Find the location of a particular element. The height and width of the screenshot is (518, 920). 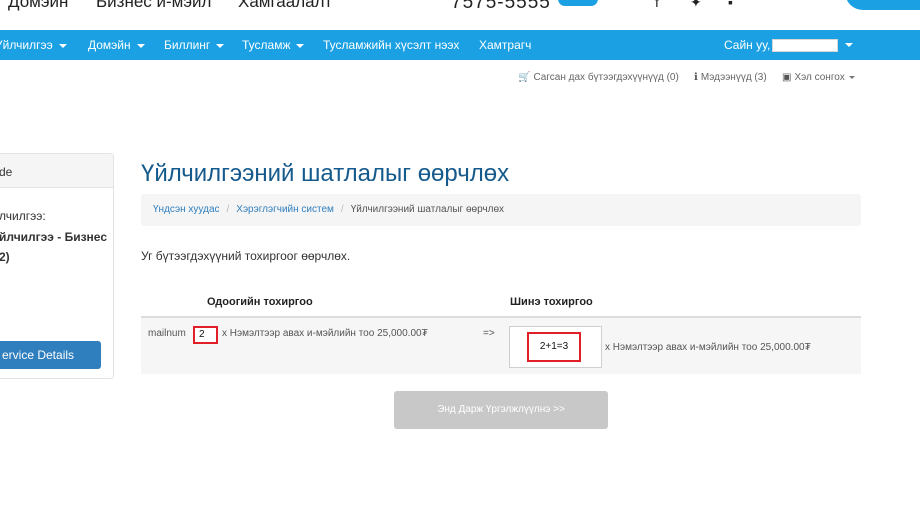

nav-item-support: Тусламж is located at coordinates (273, 45).